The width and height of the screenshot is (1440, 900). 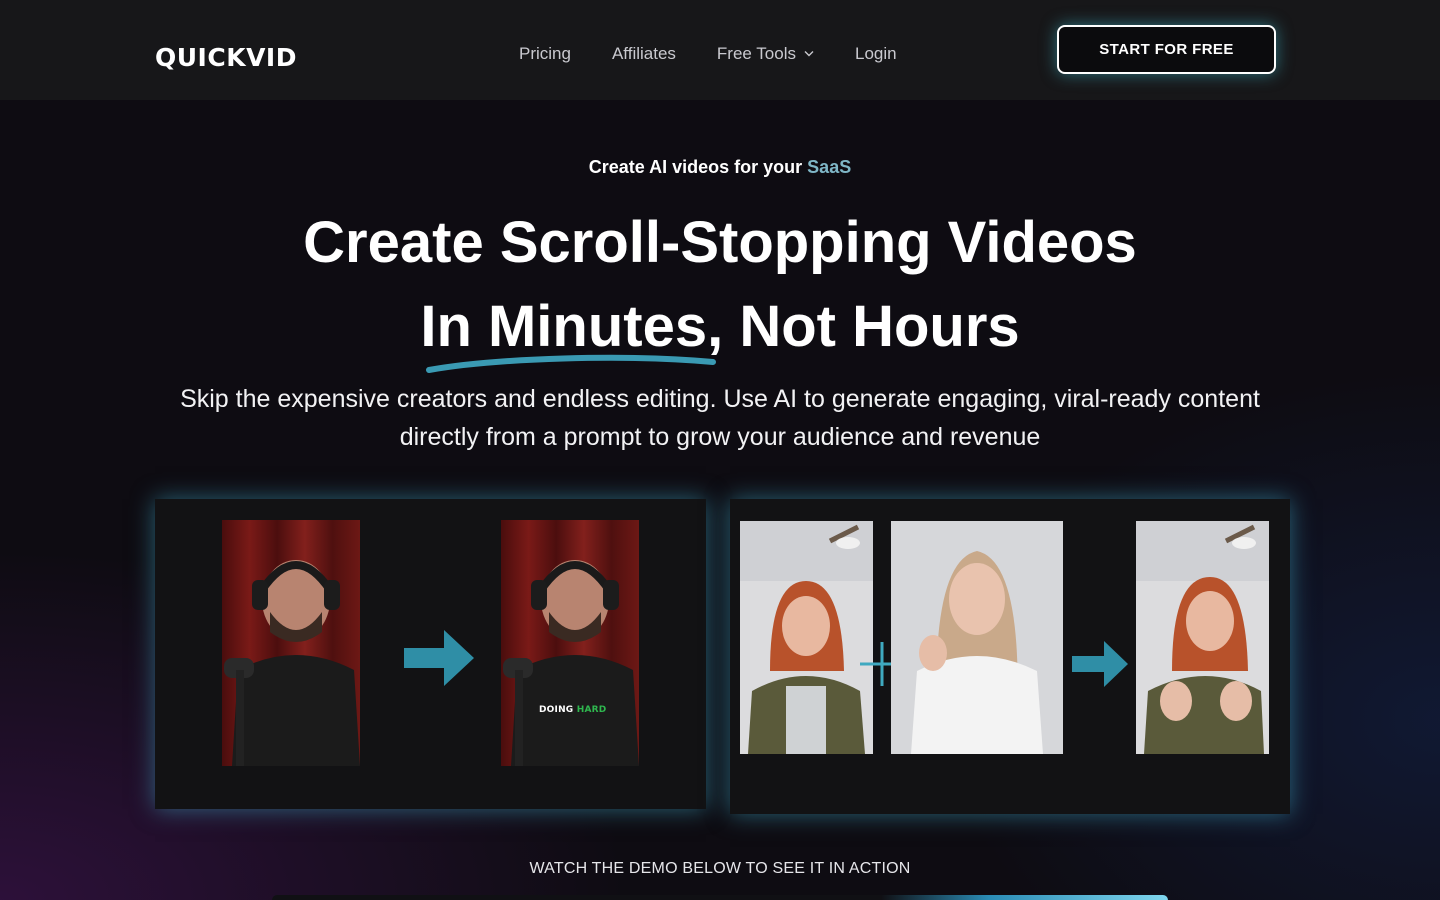 I want to click on eyebrow-prefix: Create AI videos for your, so click(x=698, y=167).